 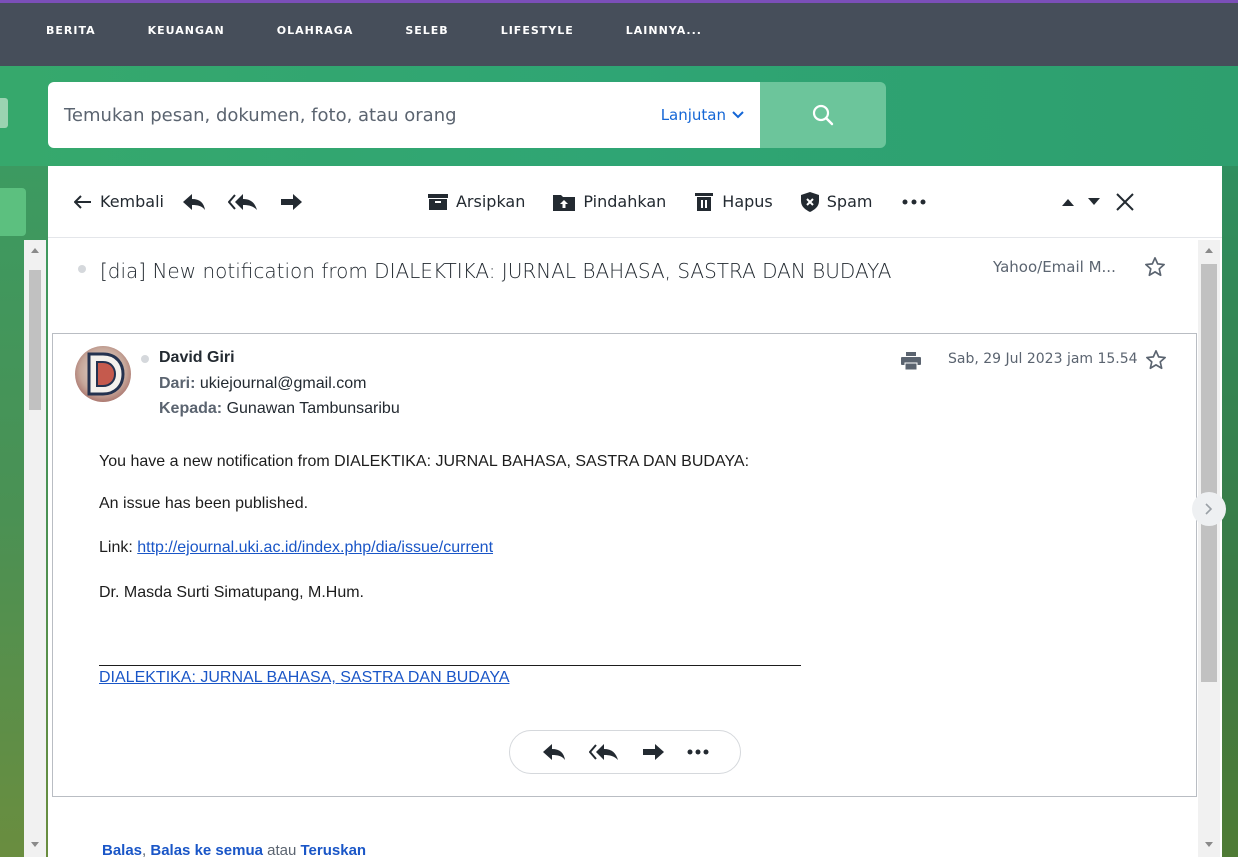 What do you see at coordinates (450, 665) in the screenshot?
I see `divider` at bounding box center [450, 665].